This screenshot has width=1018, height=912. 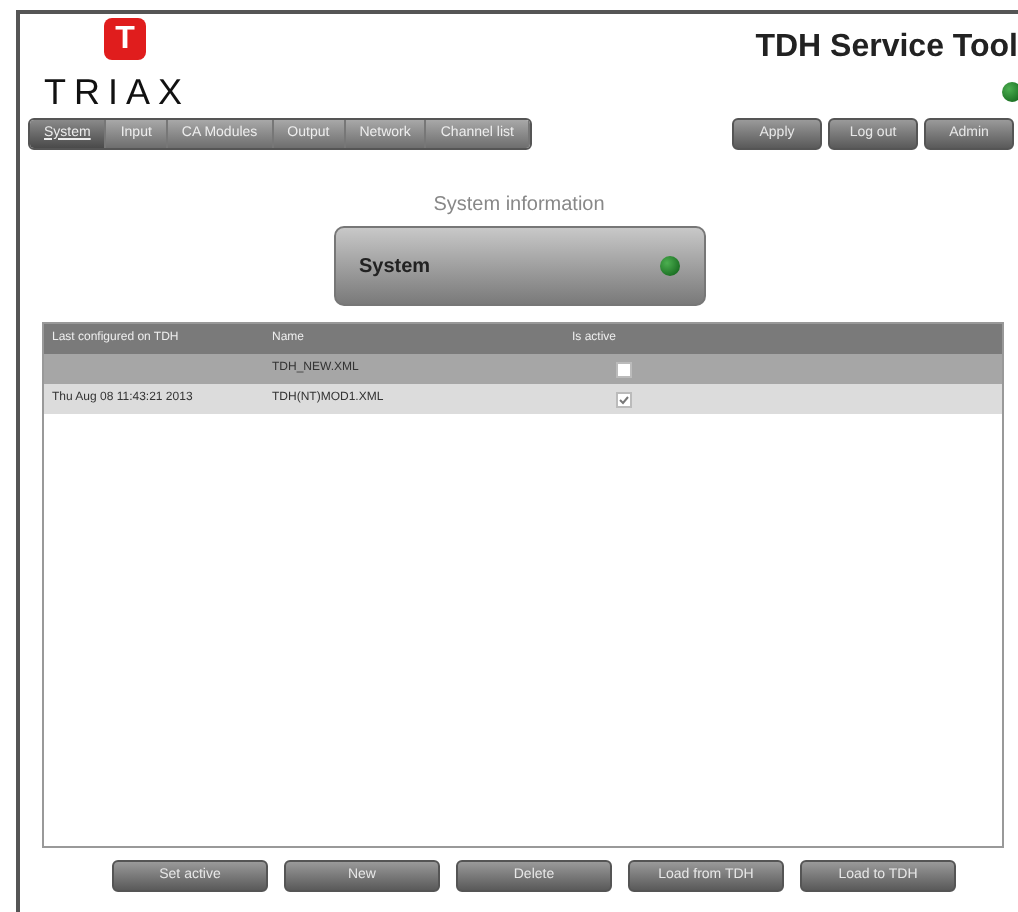 What do you see at coordinates (125, 39) in the screenshot?
I see `logo-mark: T` at bounding box center [125, 39].